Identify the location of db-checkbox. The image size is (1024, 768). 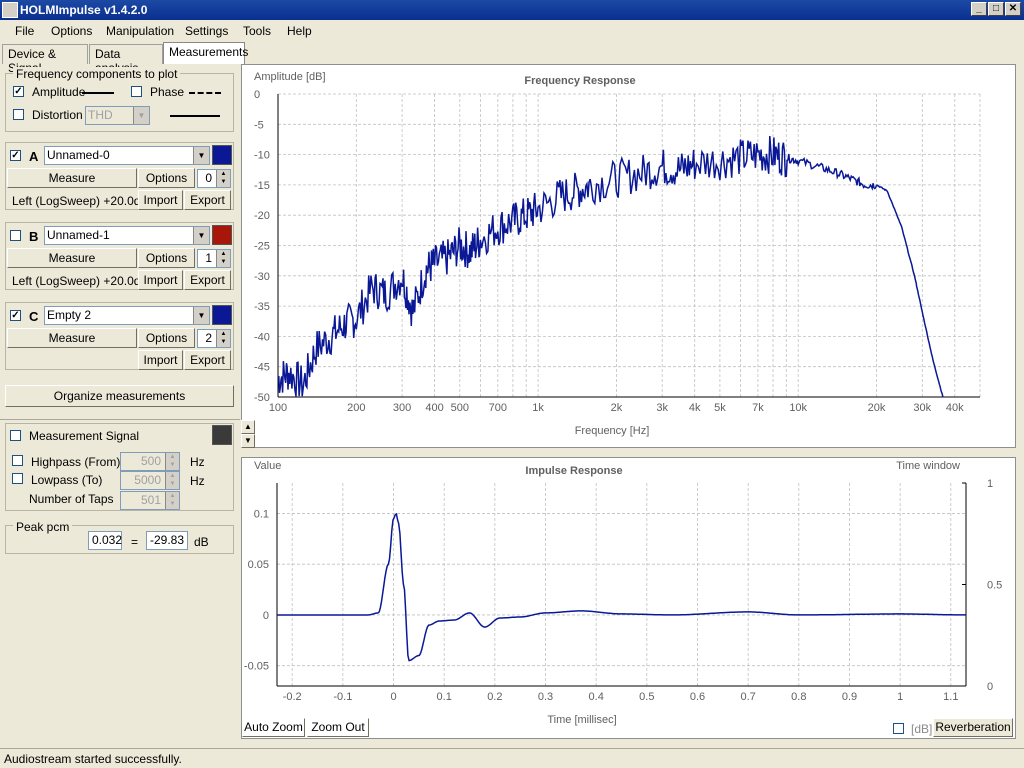
(898, 728).